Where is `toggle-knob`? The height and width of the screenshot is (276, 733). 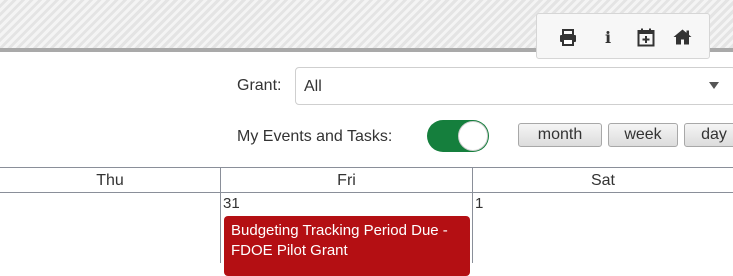
toggle-knob is located at coordinates (473, 136).